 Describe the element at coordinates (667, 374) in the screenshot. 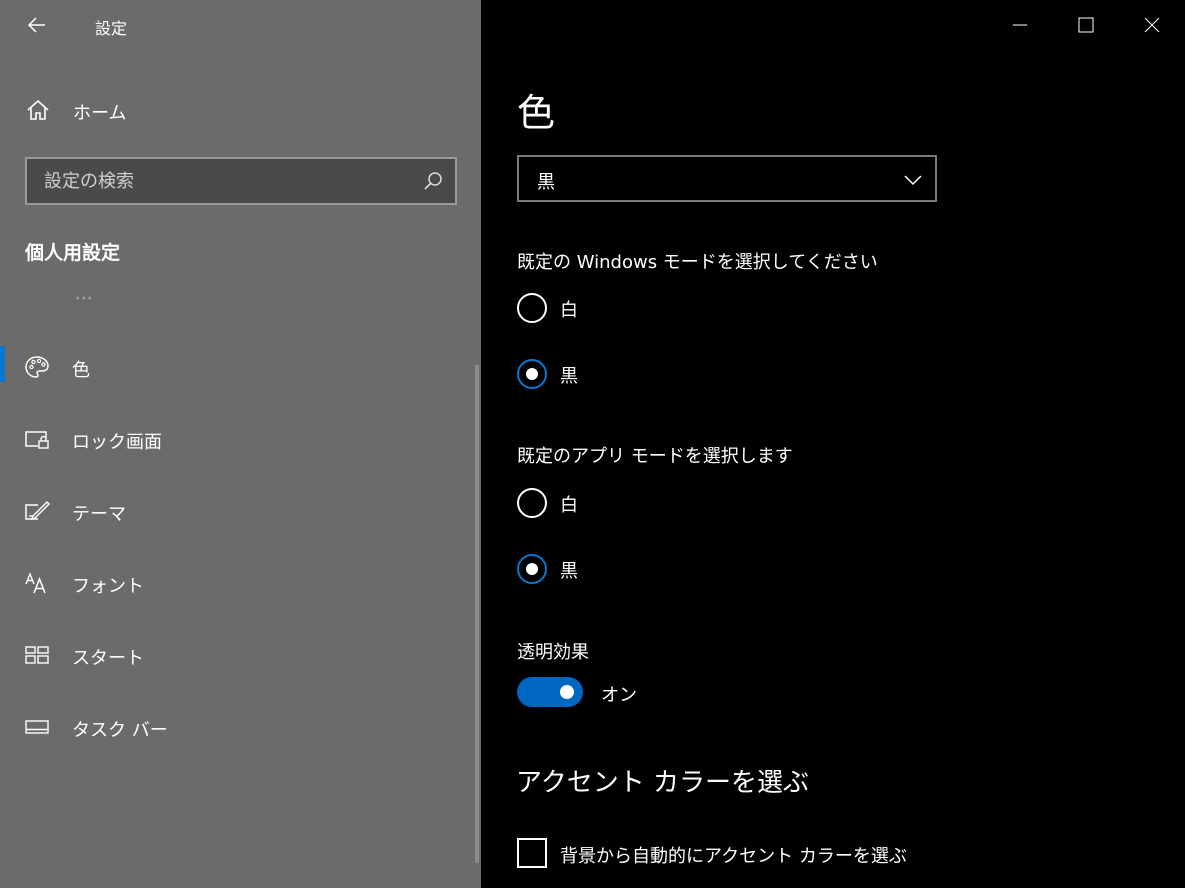

I see `windows-mode-dark-radio: 黒` at that location.